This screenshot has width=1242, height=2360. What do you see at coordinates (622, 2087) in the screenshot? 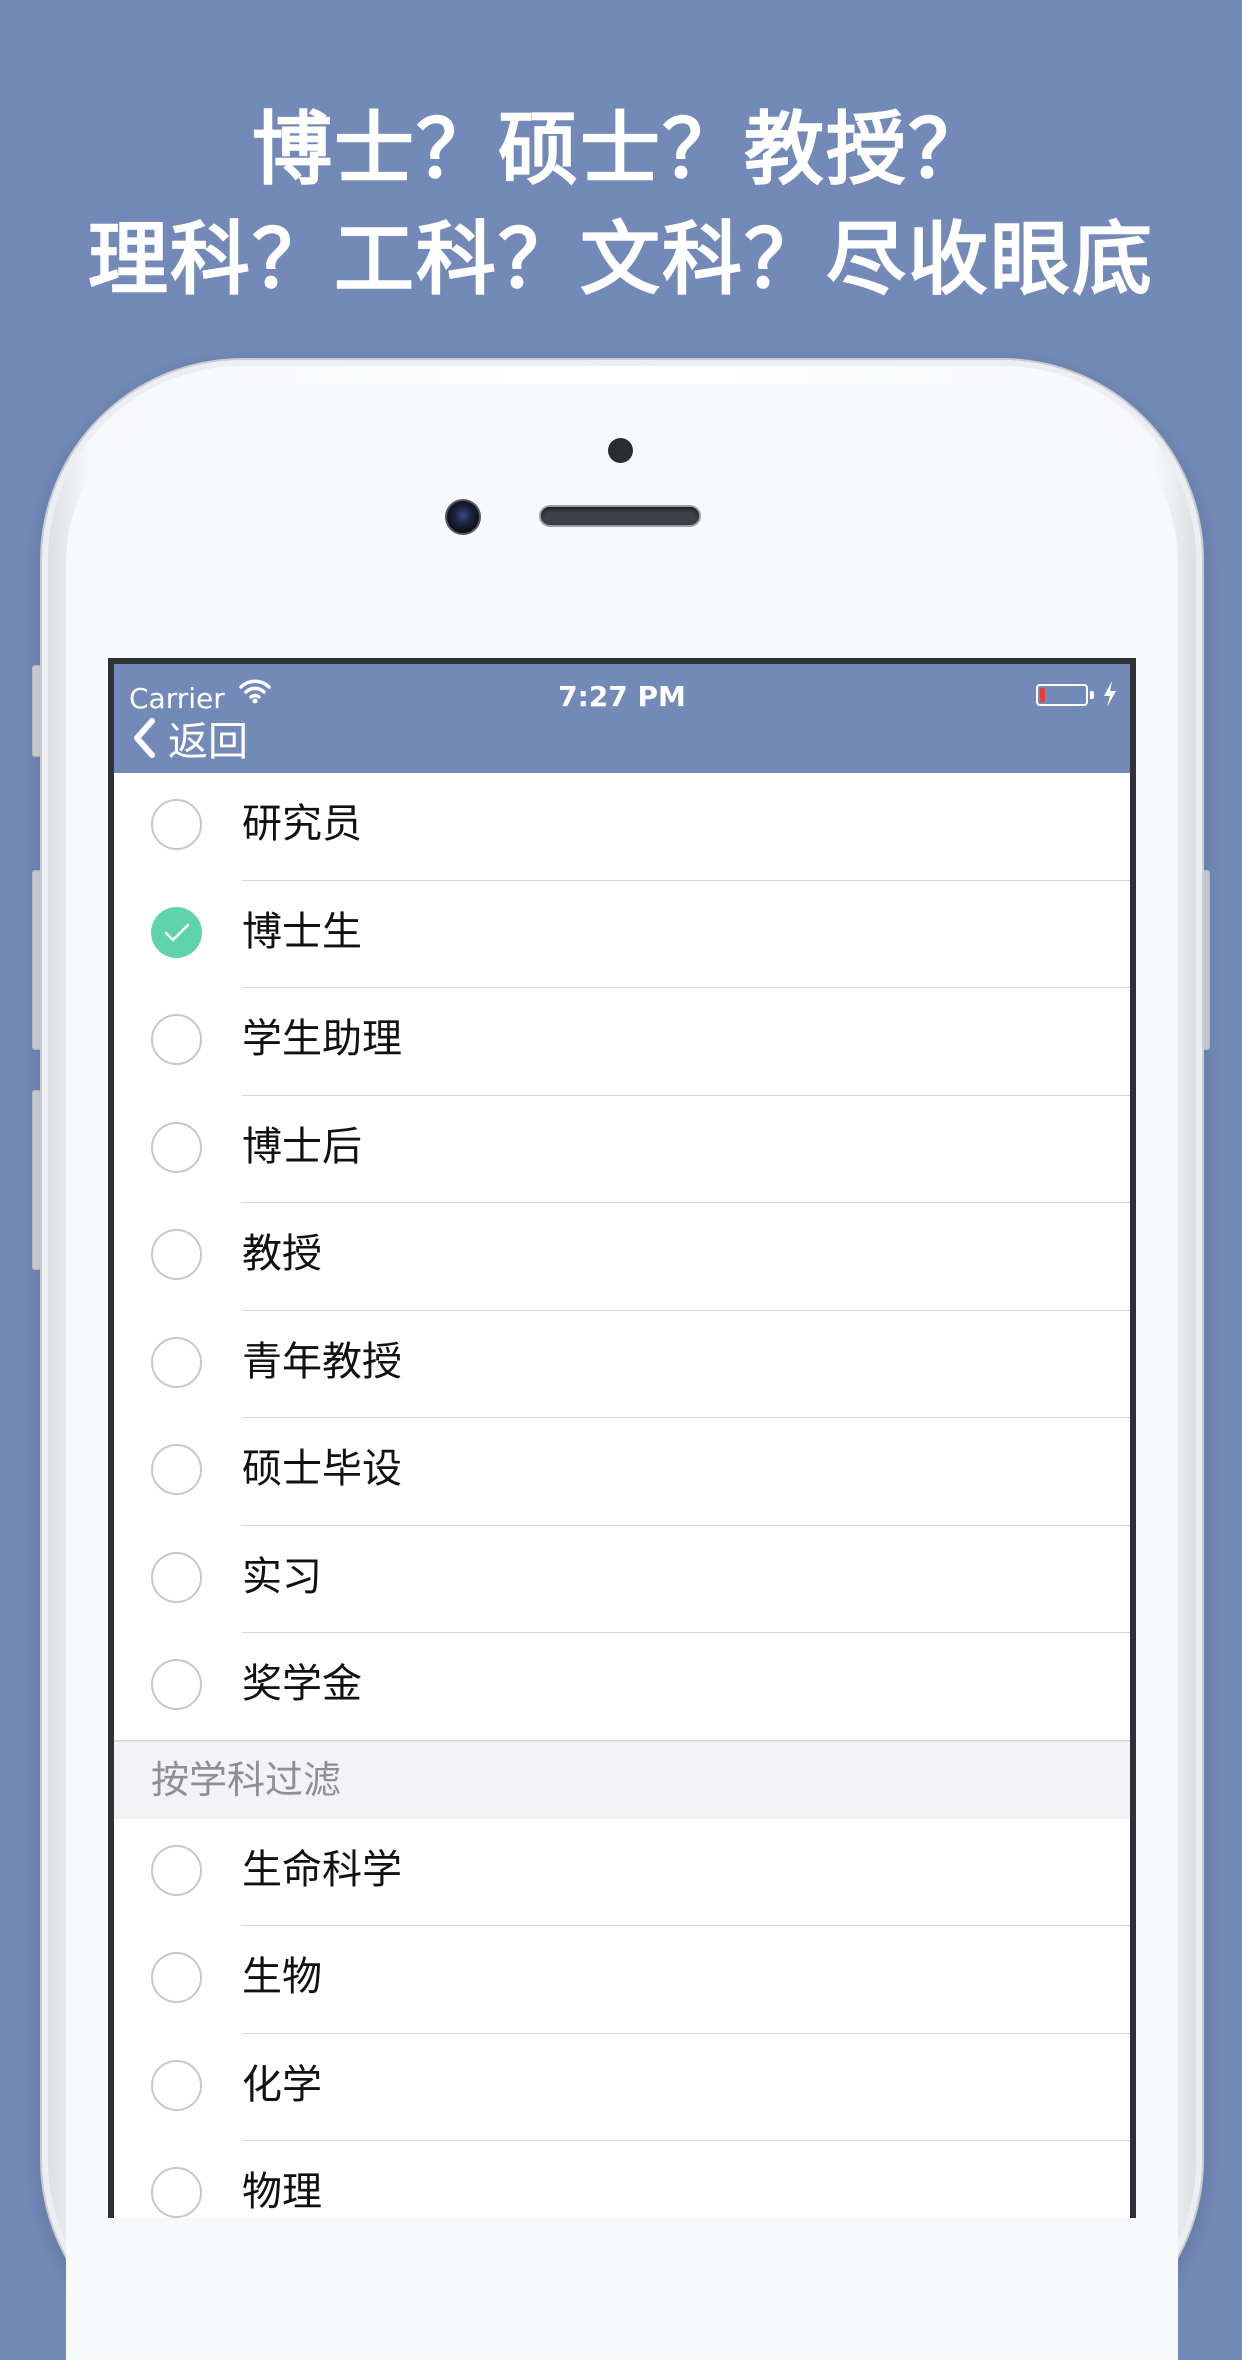
I see `list-item: 化学` at bounding box center [622, 2087].